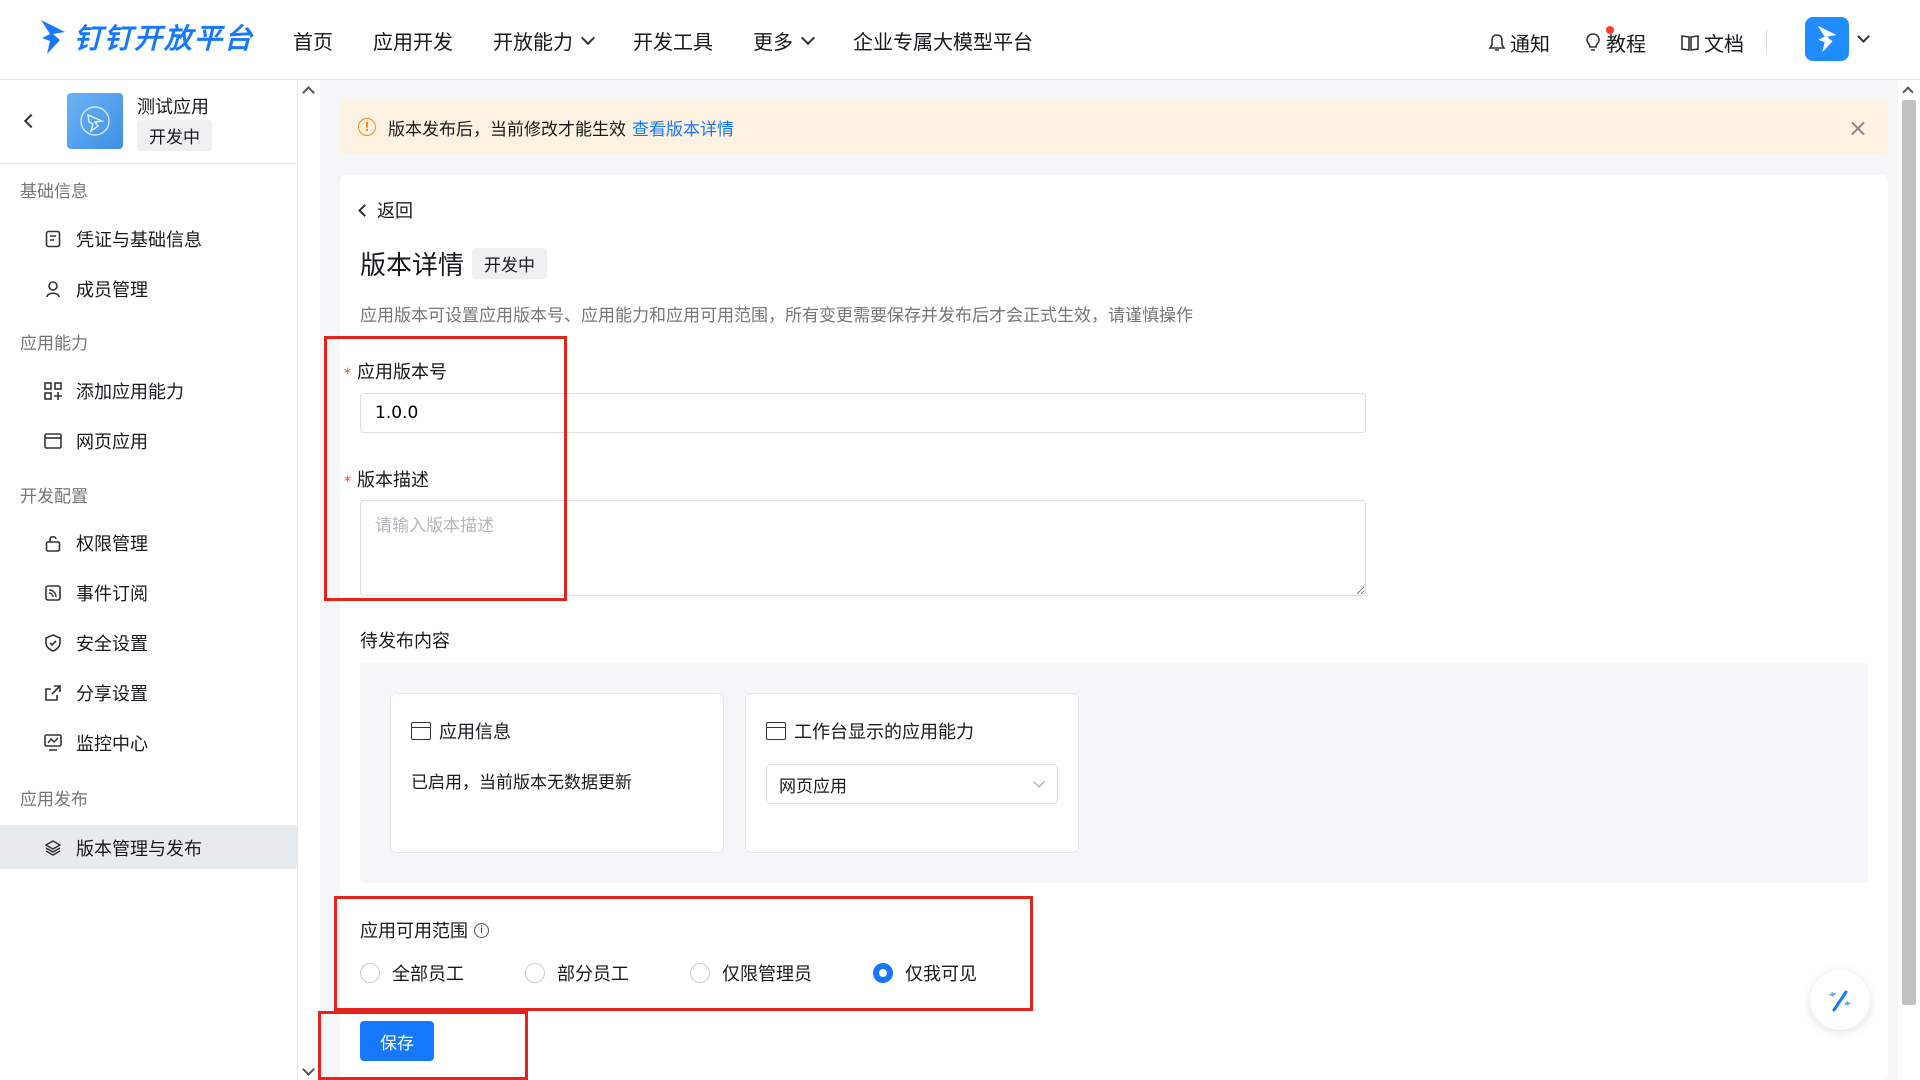  Describe the element at coordinates (405, 641) in the screenshot. I see `pending-content-label: 待发布内容` at that location.